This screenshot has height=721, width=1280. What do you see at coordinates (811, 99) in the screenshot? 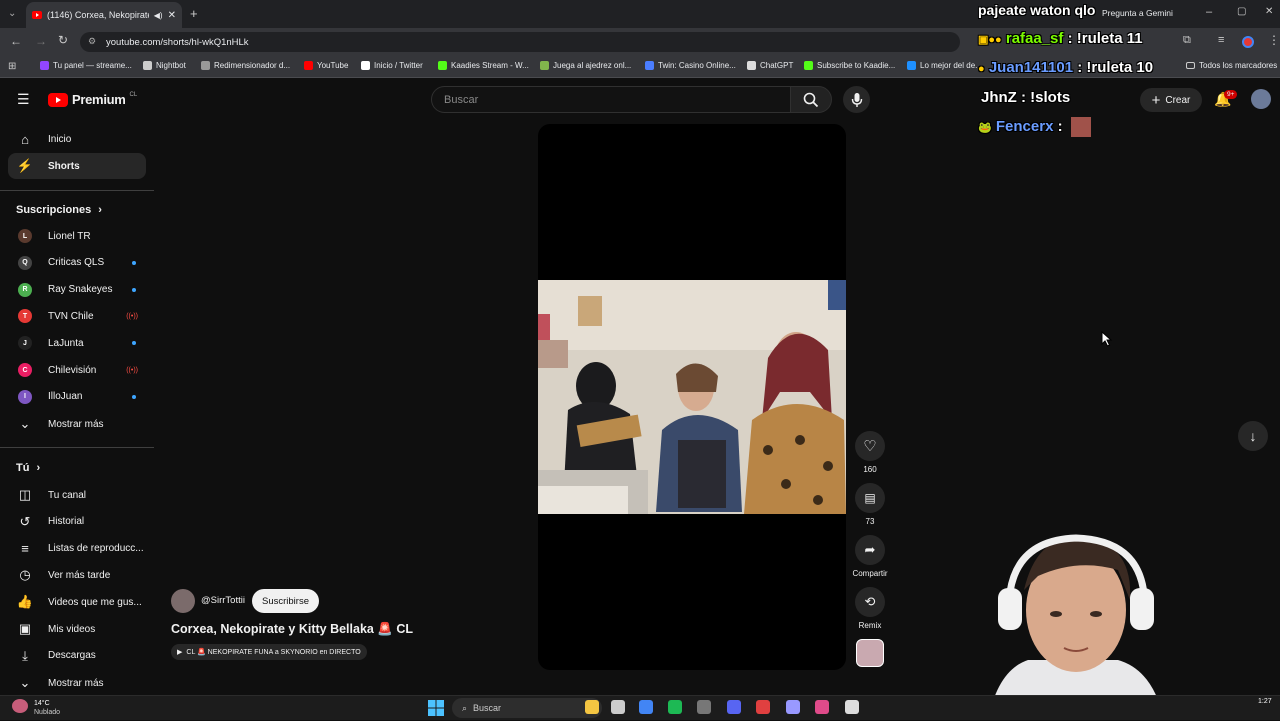
I see `search-button` at bounding box center [811, 99].